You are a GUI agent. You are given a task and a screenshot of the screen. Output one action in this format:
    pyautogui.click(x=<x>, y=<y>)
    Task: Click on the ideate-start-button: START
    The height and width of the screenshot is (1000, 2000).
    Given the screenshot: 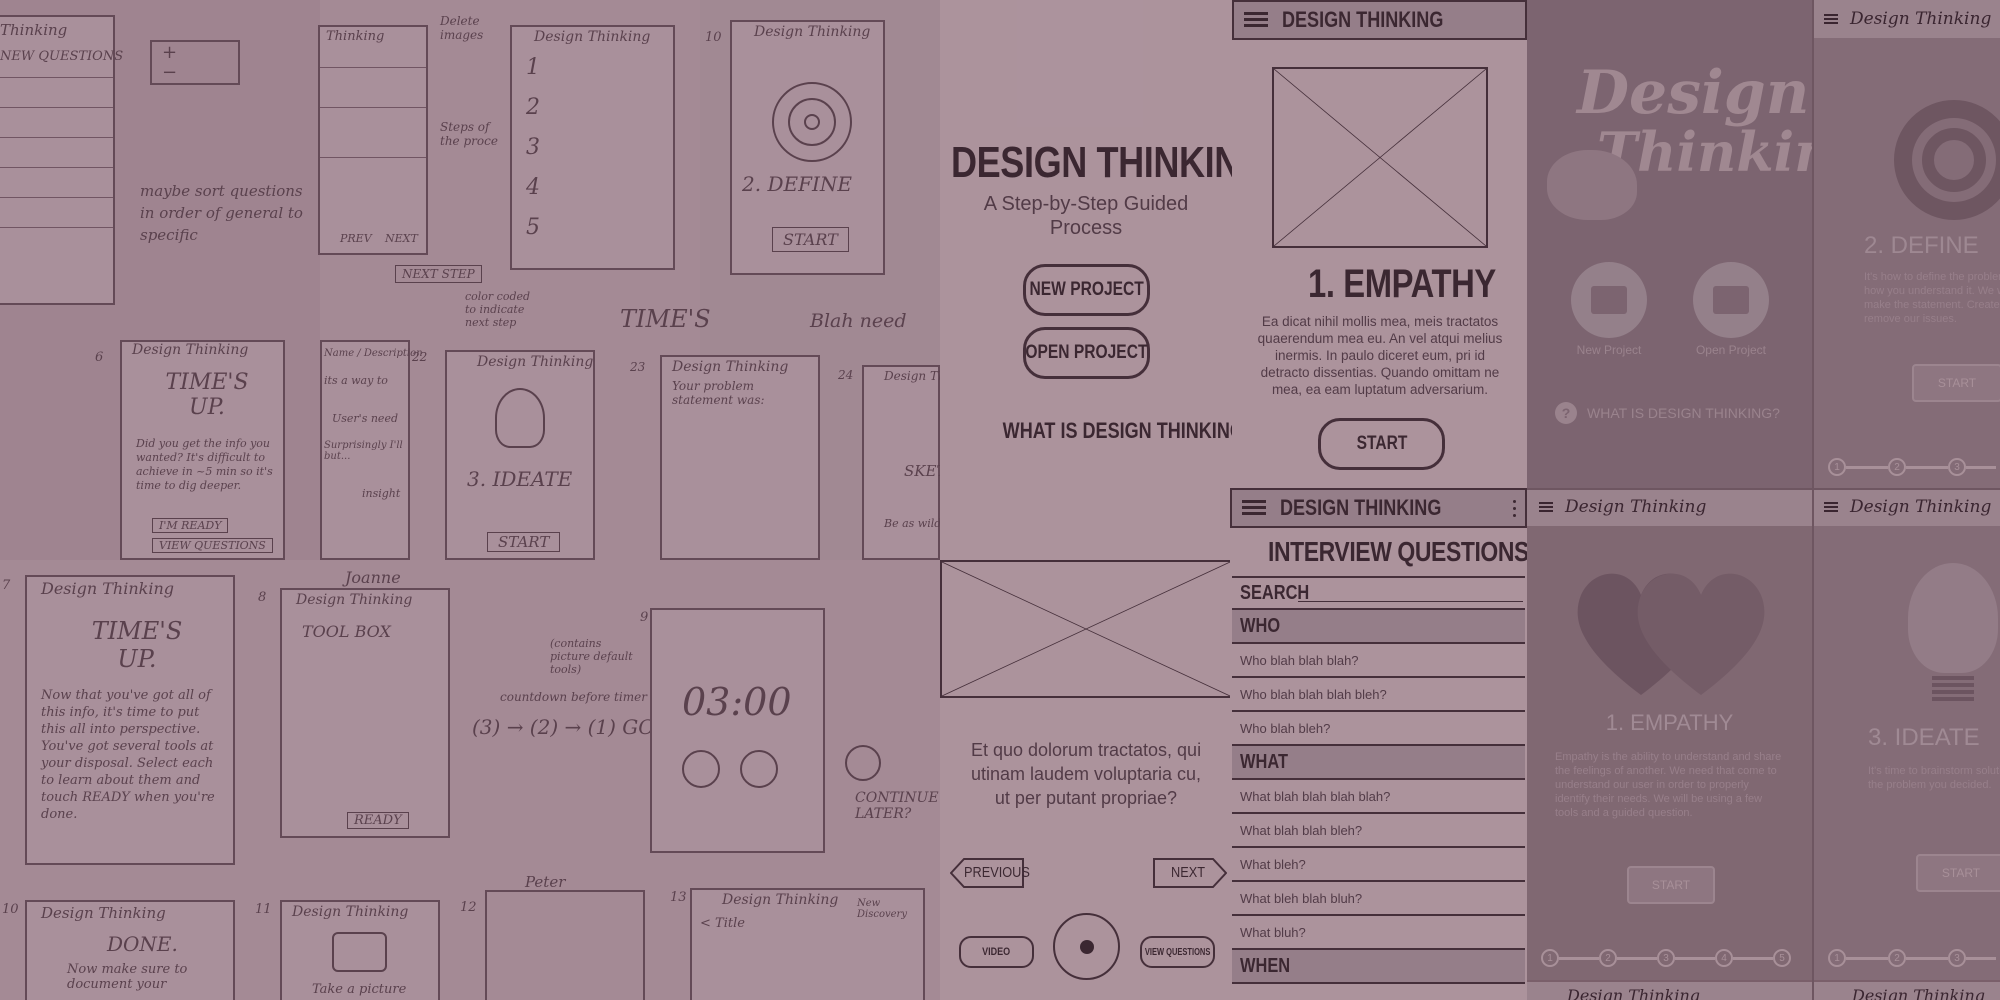 What is the action you would take?
    pyautogui.click(x=1958, y=873)
    